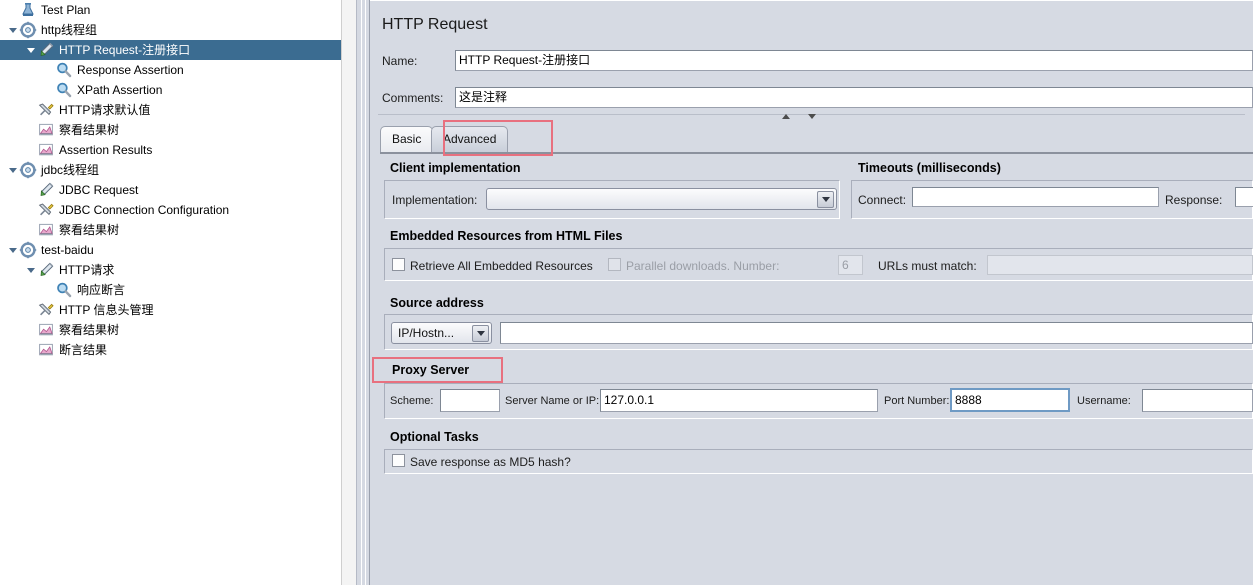  What do you see at coordinates (178, 10) in the screenshot?
I see `tree-item: Test Plan` at bounding box center [178, 10].